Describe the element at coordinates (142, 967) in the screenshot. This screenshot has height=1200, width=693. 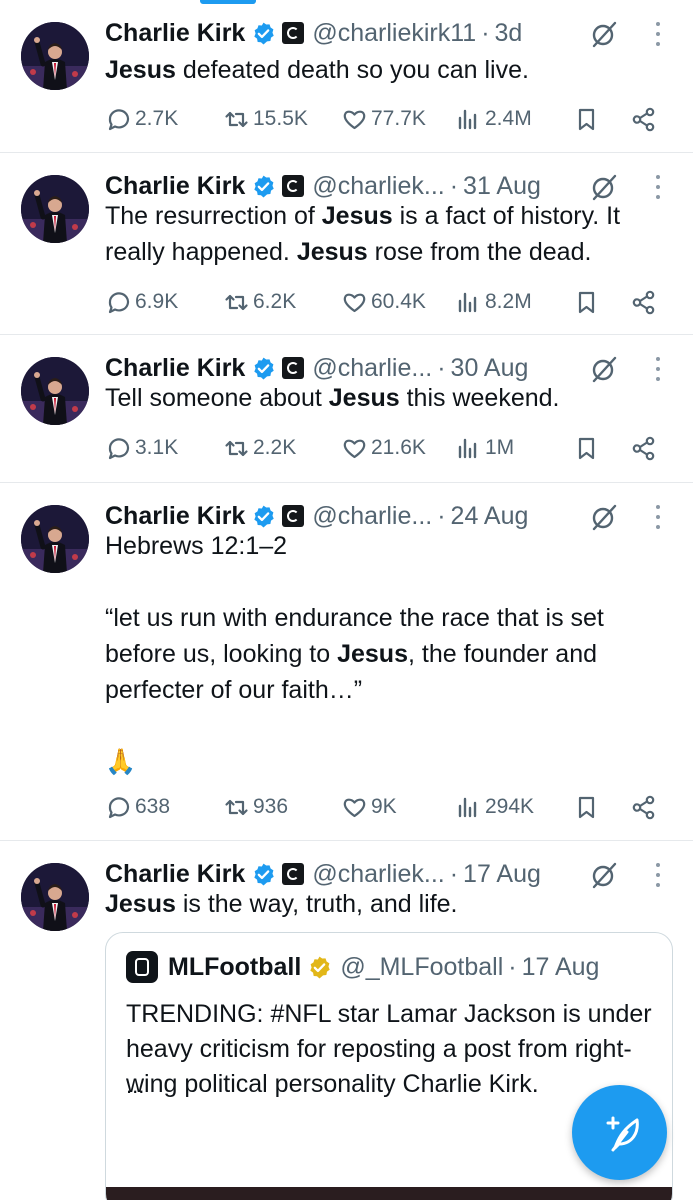
I see `quoted-avatar` at that location.